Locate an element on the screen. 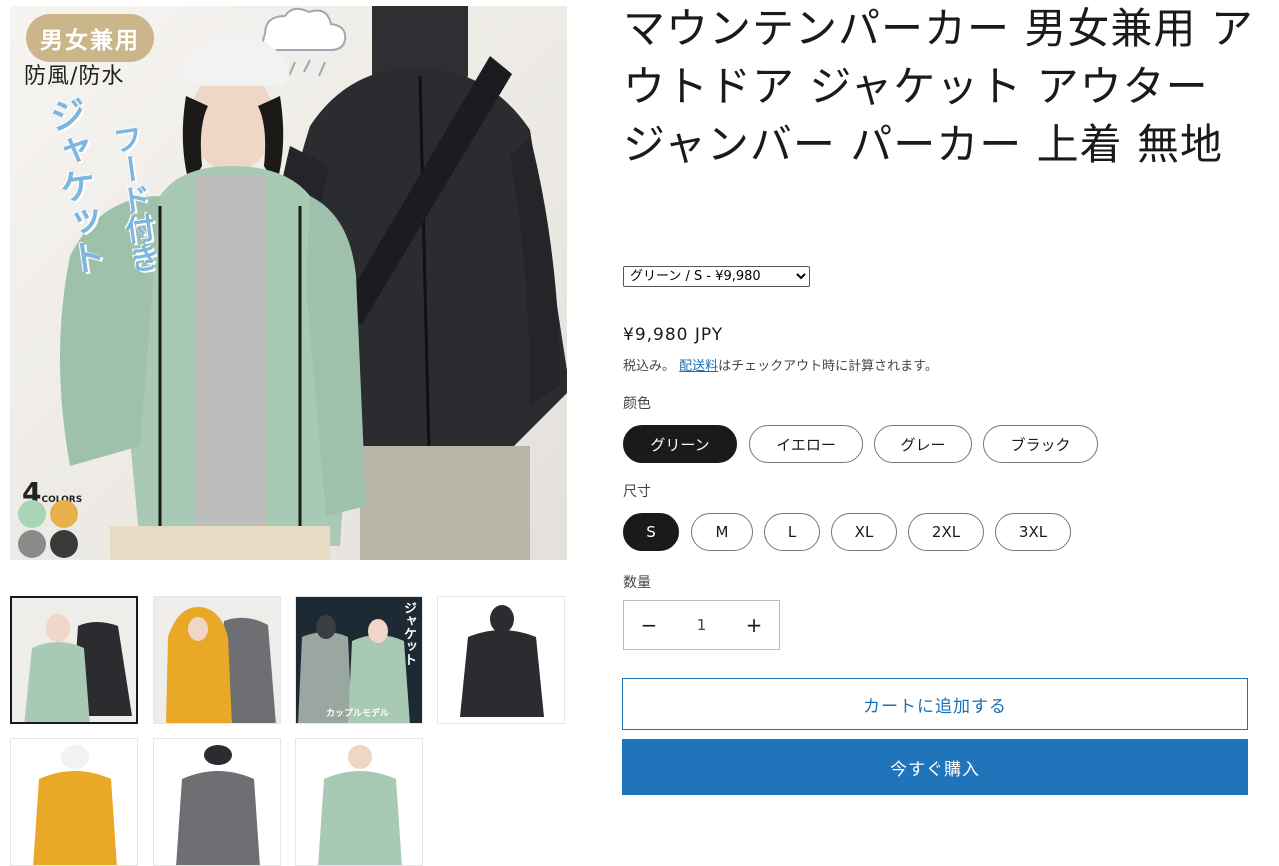 The width and height of the screenshot is (1279, 866). size-option-l: L is located at coordinates (792, 532).